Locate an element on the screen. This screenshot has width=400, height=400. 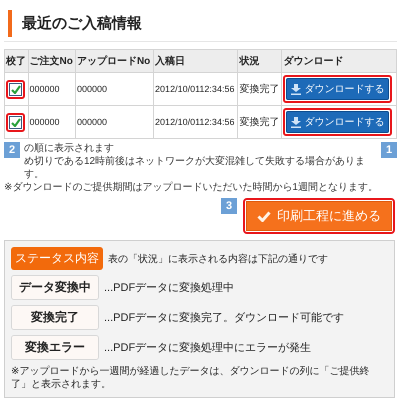
status-label: 変換完了 is located at coordinates (55, 317).